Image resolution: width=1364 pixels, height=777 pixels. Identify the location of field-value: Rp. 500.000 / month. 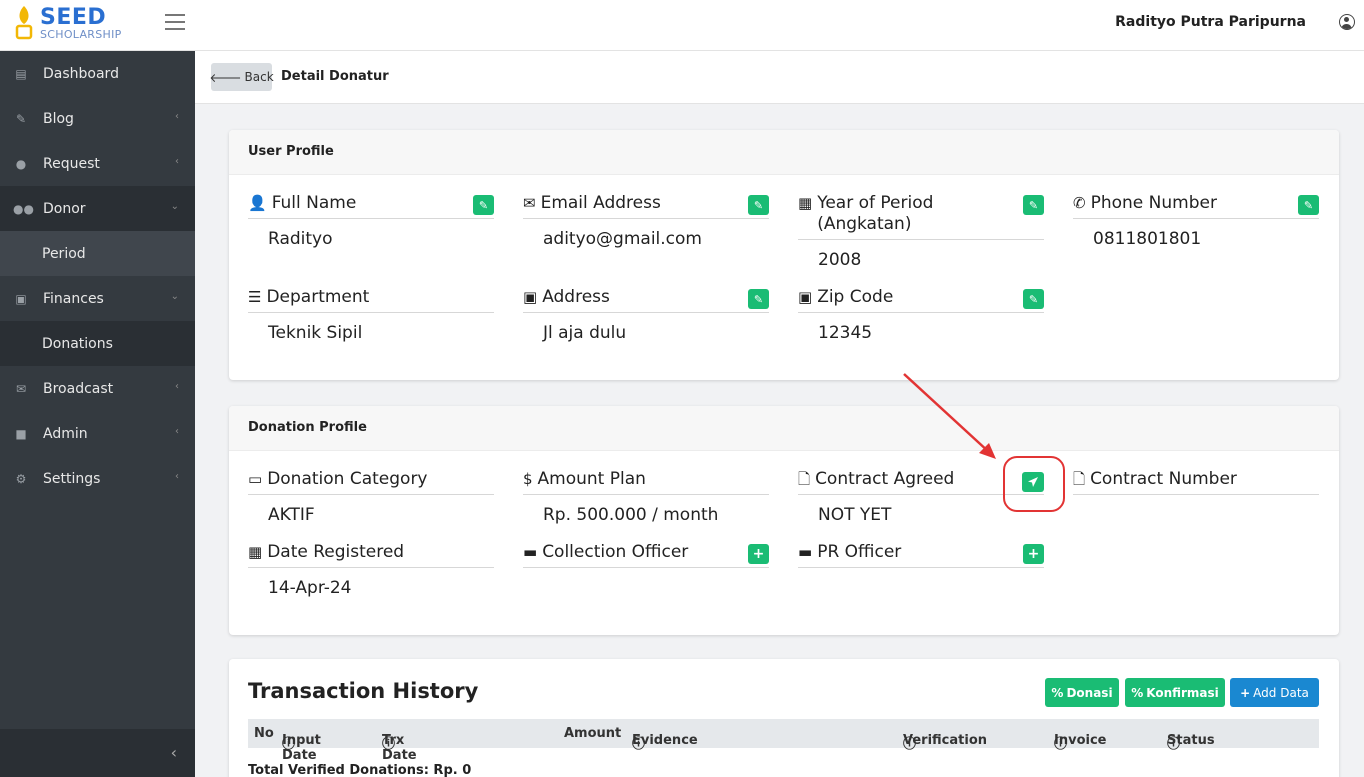
(631, 515).